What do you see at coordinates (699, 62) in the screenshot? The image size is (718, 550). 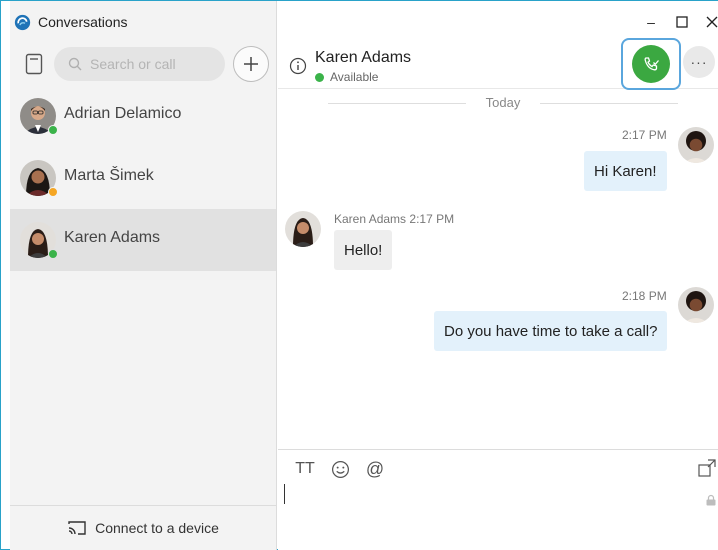 I see `more-options-button: ···` at bounding box center [699, 62].